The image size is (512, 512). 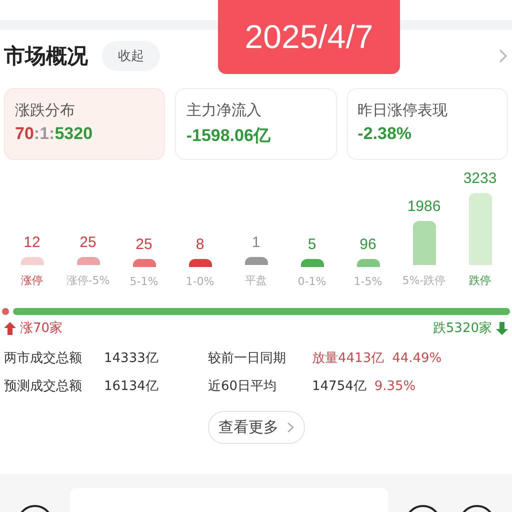 I want to click on stat-value: 14333亿, so click(x=132, y=358).